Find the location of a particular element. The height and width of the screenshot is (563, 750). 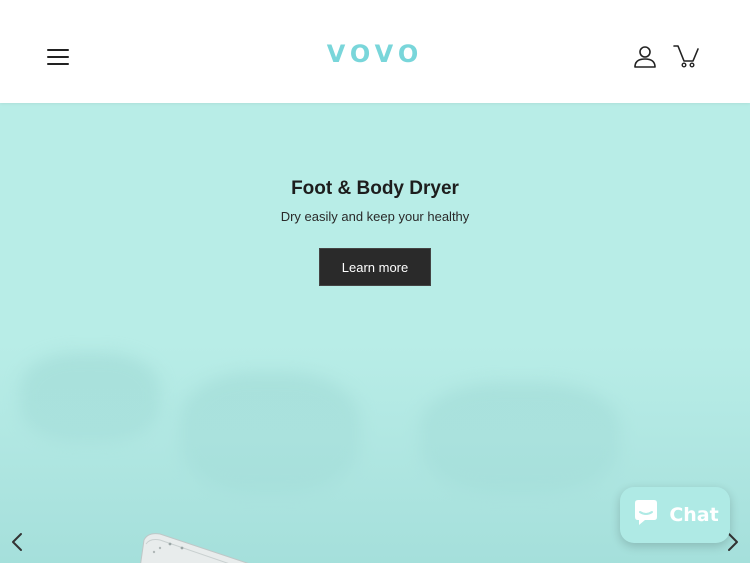

user-icon is located at coordinates (645, 57).